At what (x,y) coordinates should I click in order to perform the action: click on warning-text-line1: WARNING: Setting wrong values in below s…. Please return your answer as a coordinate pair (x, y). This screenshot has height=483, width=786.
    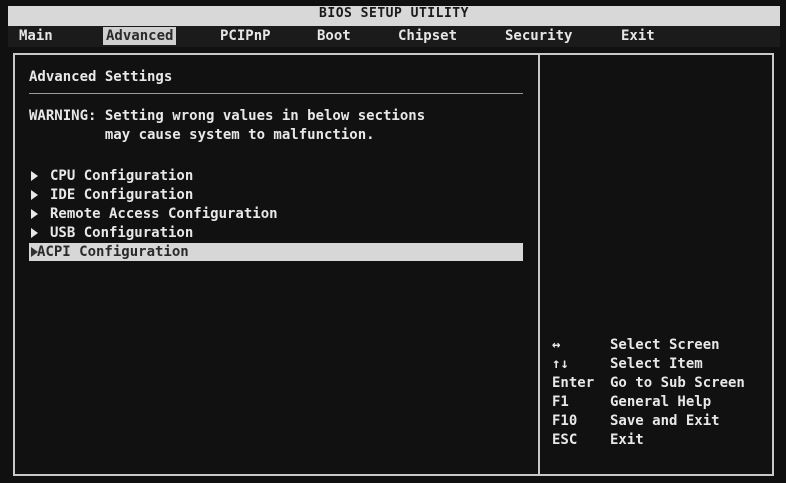
    Looking at the image, I should click on (227, 116).